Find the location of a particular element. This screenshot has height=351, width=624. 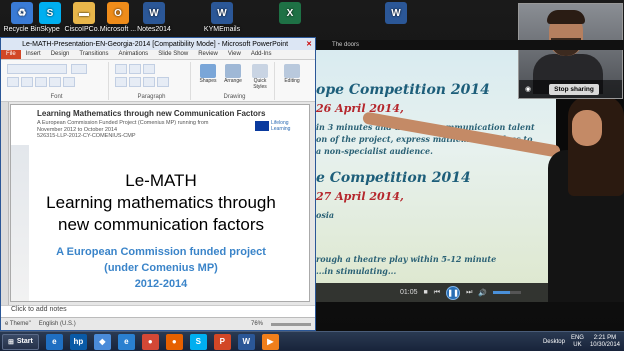

tab-insert: Insert is located at coordinates (33, 54).